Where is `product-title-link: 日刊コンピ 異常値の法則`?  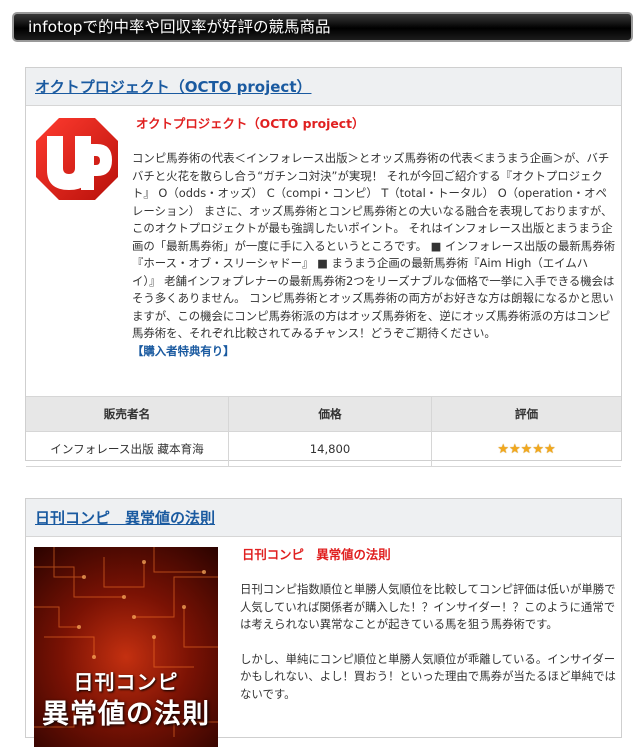 product-title-link: 日刊コンピ 異常値の法則 is located at coordinates (125, 518).